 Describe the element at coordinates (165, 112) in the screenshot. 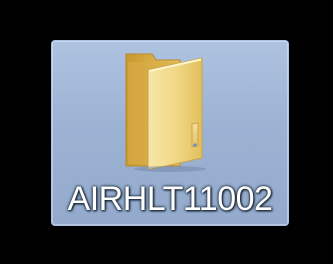

I see `folder-icon` at that location.